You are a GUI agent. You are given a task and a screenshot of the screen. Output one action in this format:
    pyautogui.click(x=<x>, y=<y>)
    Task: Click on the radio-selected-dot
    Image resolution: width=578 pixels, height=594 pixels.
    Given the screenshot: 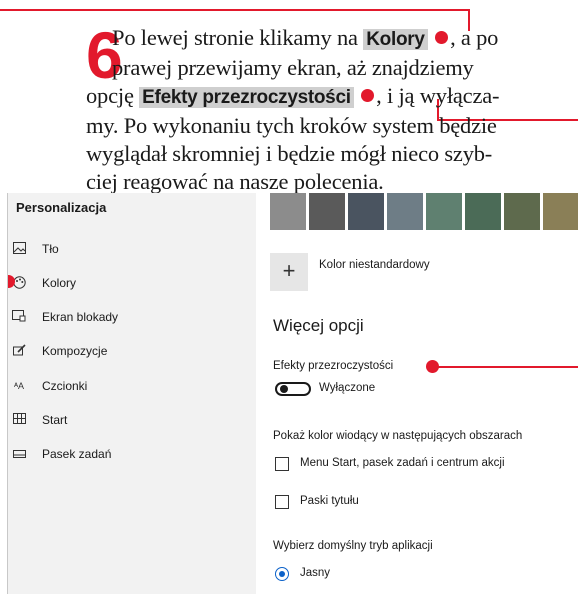 What is the action you would take?
    pyautogui.click(x=281, y=573)
    